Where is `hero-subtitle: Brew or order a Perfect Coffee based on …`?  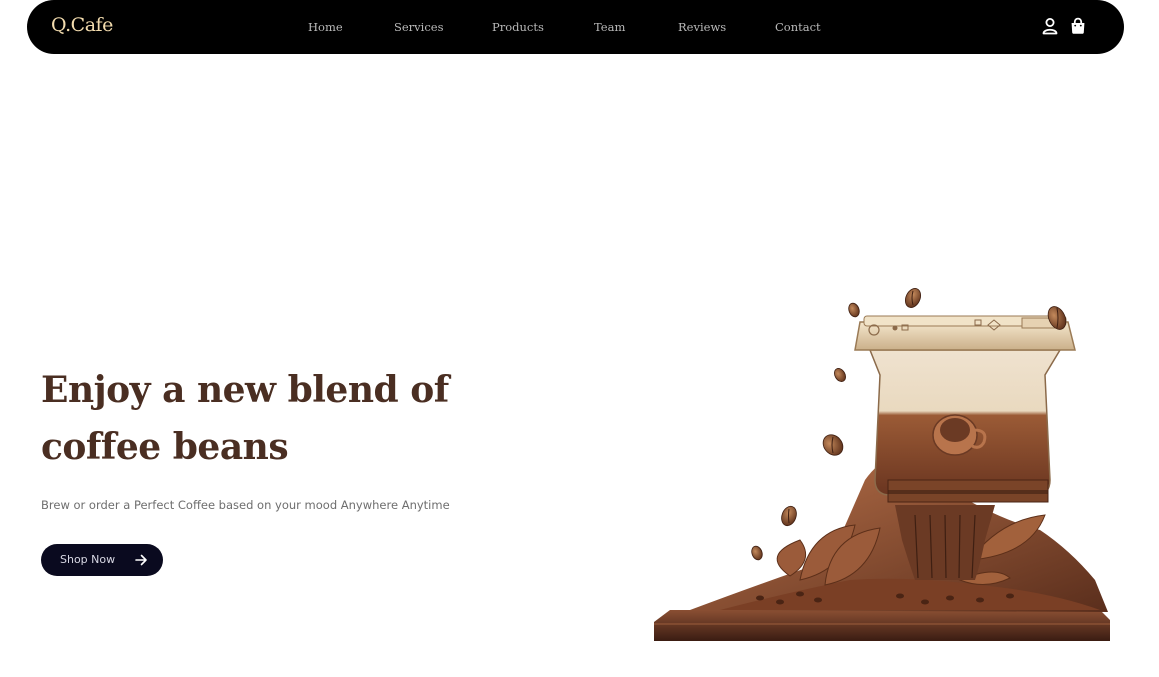
hero-subtitle: Brew or order a Perfect Coffee based on … is located at coordinates (245, 505).